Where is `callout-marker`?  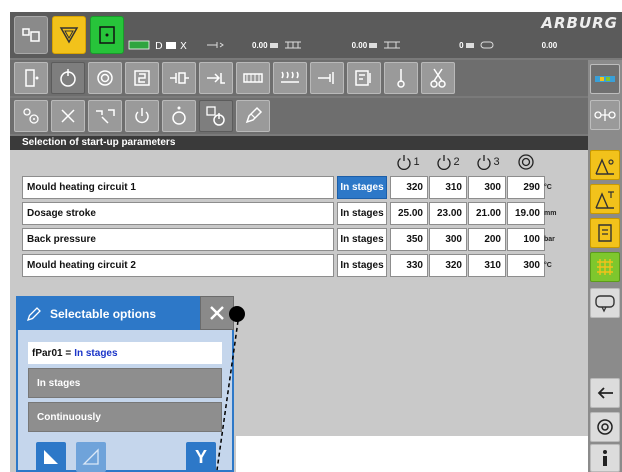
callout-marker is located at coordinates (237, 314).